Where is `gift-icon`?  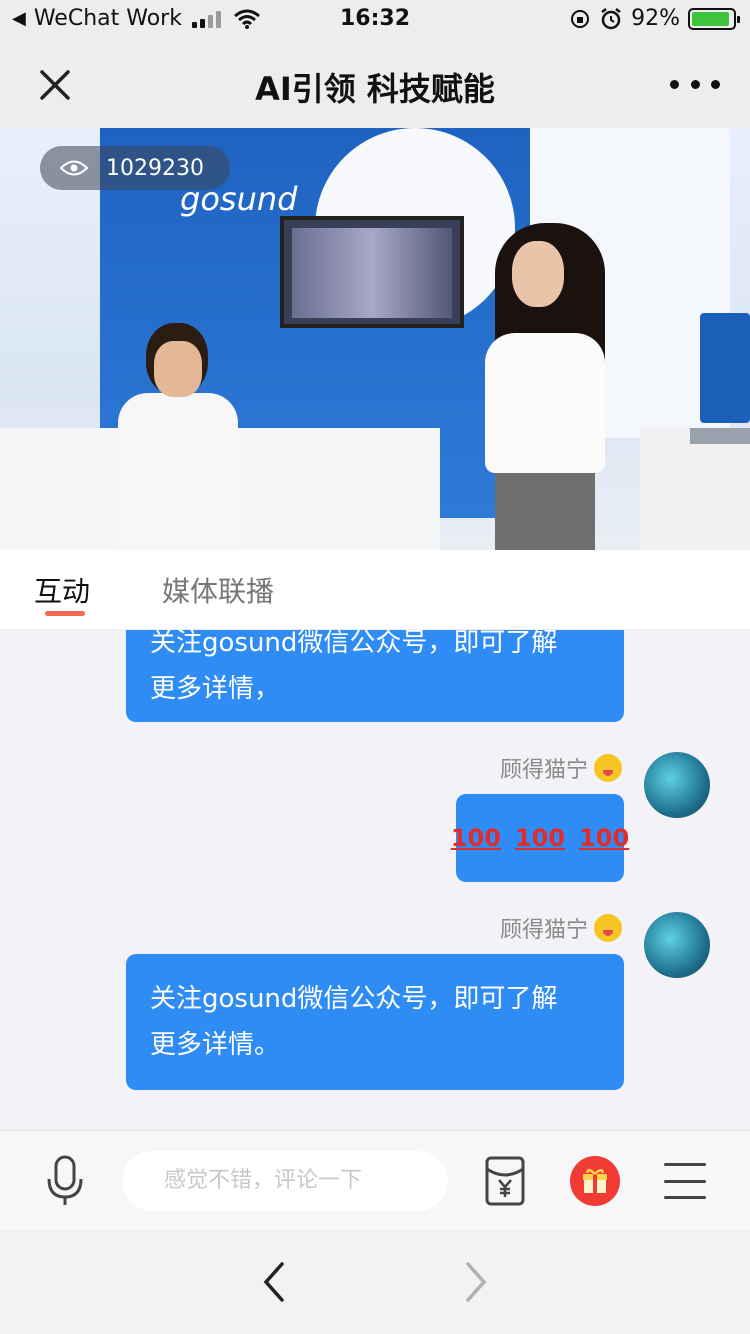
gift-icon is located at coordinates (595, 1181).